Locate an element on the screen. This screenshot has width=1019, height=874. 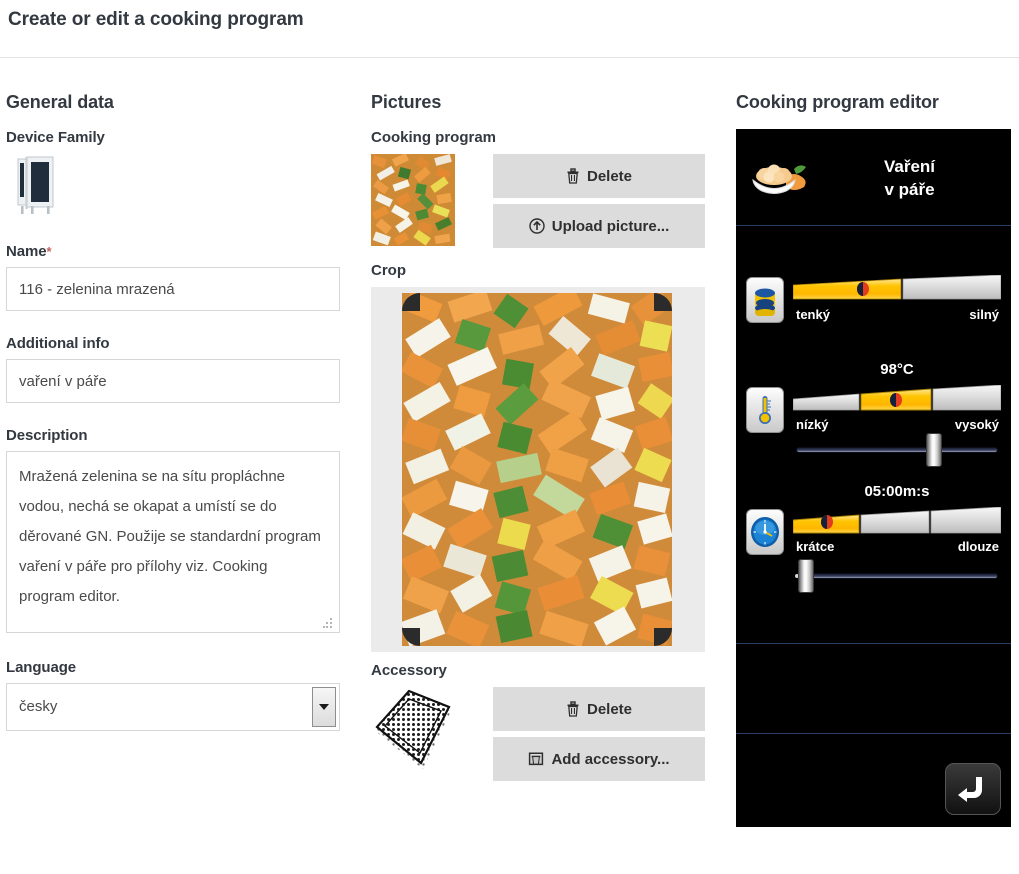
back-arrow-icon is located at coordinates (970, 789).